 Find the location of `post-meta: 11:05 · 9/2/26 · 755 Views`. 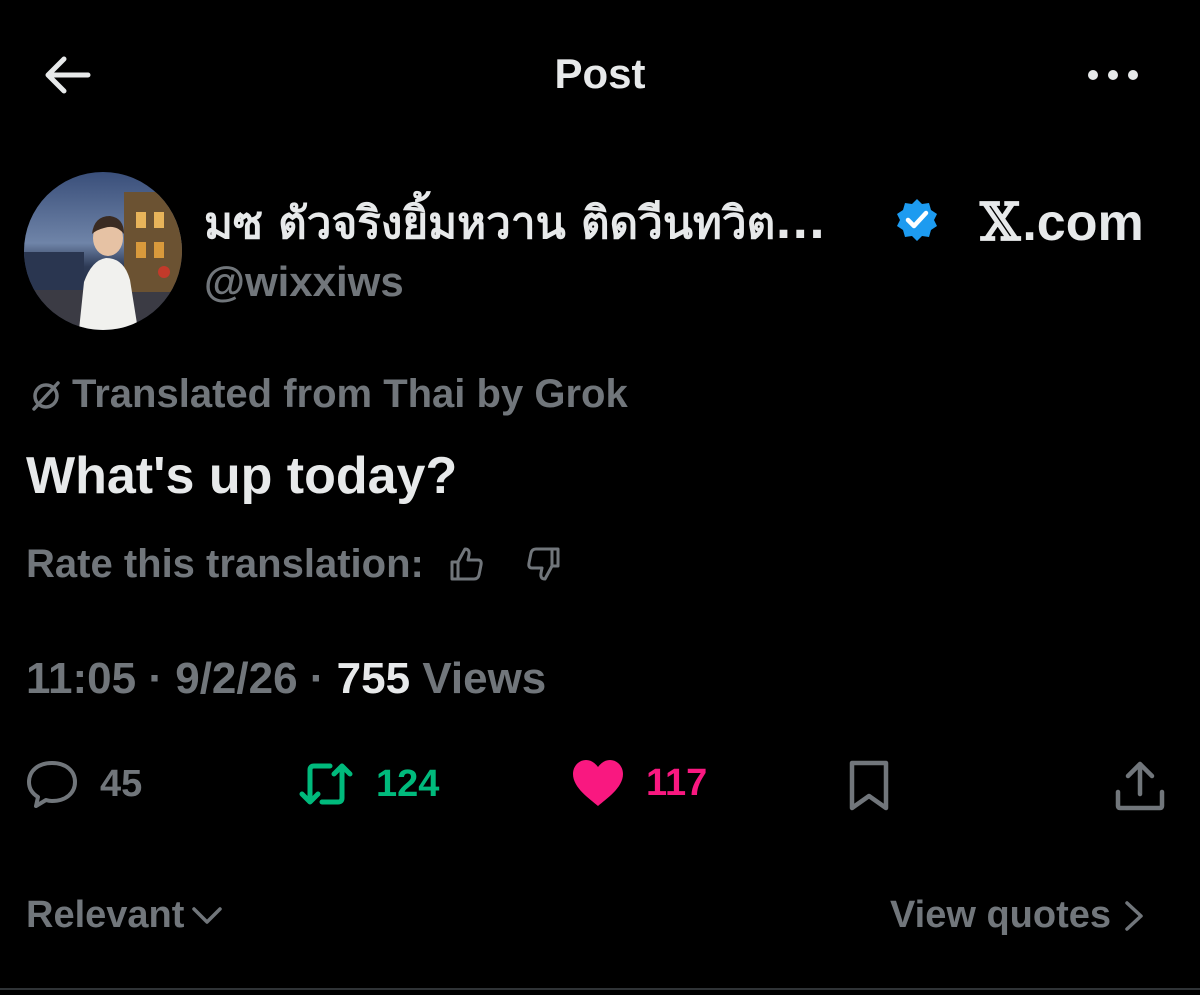

post-meta: 11:05 · 9/2/26 · 755 Views is located at coordinates (286, 679).